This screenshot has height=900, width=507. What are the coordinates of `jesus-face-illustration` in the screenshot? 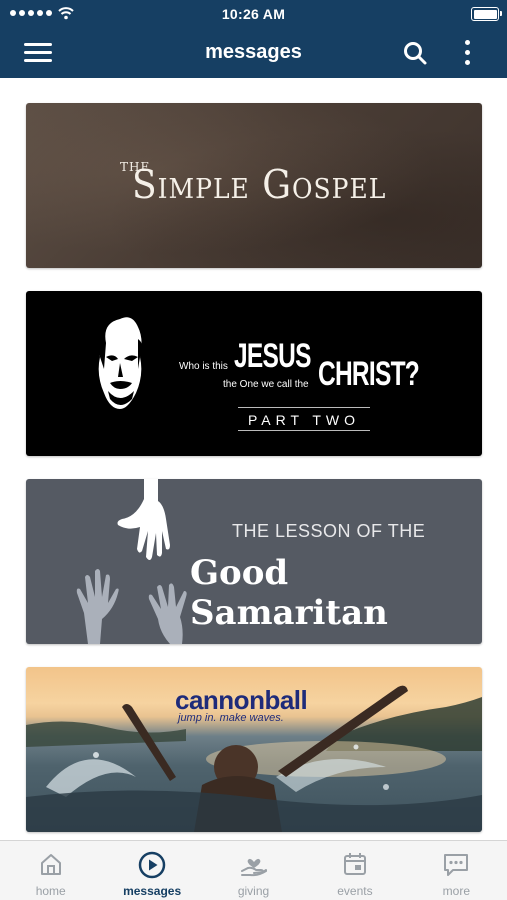 It's located at (120, 363).